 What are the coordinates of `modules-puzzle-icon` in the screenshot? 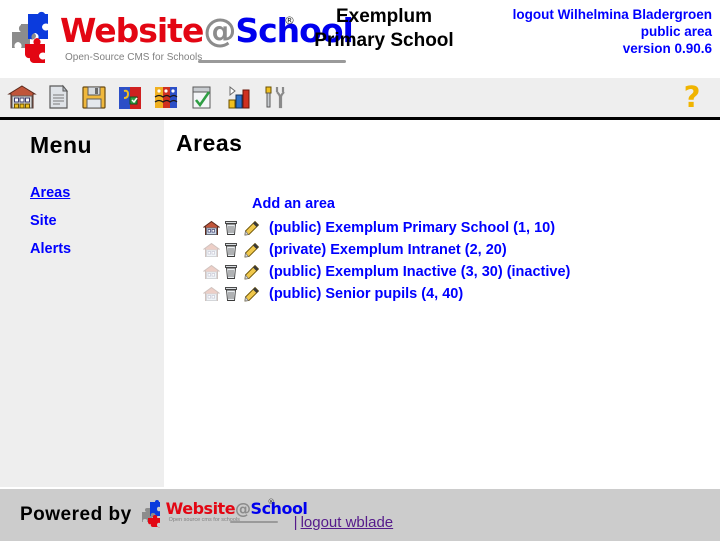 It's located at (130, 97).